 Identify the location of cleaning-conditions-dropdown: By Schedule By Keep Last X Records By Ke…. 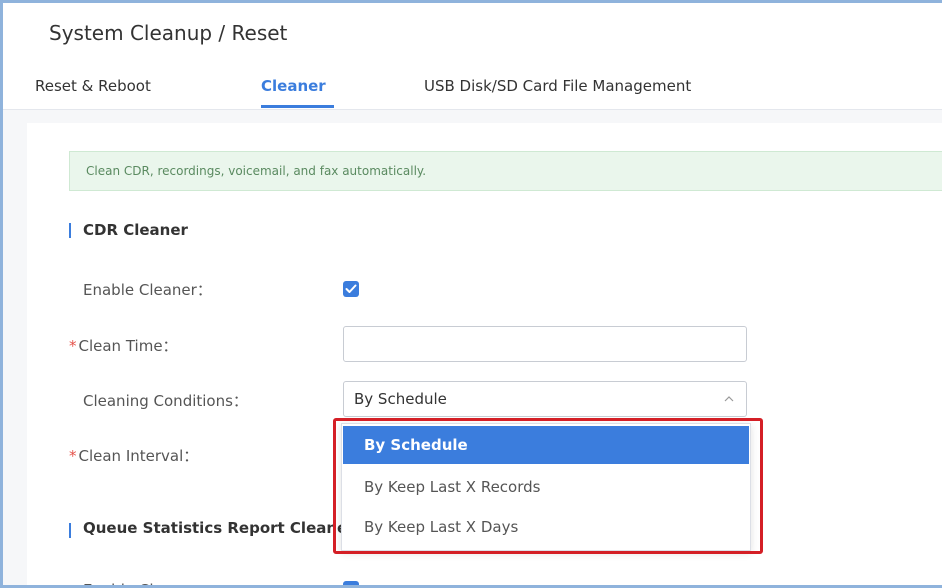
(546, 487).